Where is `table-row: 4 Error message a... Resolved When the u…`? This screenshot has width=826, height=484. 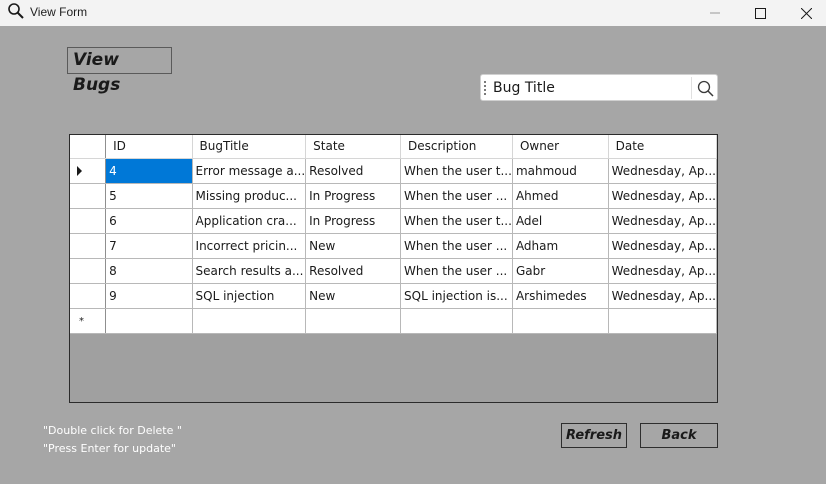
table-row: 4 Error message a... Resolved When the u… is located at coordinates (394, 171).